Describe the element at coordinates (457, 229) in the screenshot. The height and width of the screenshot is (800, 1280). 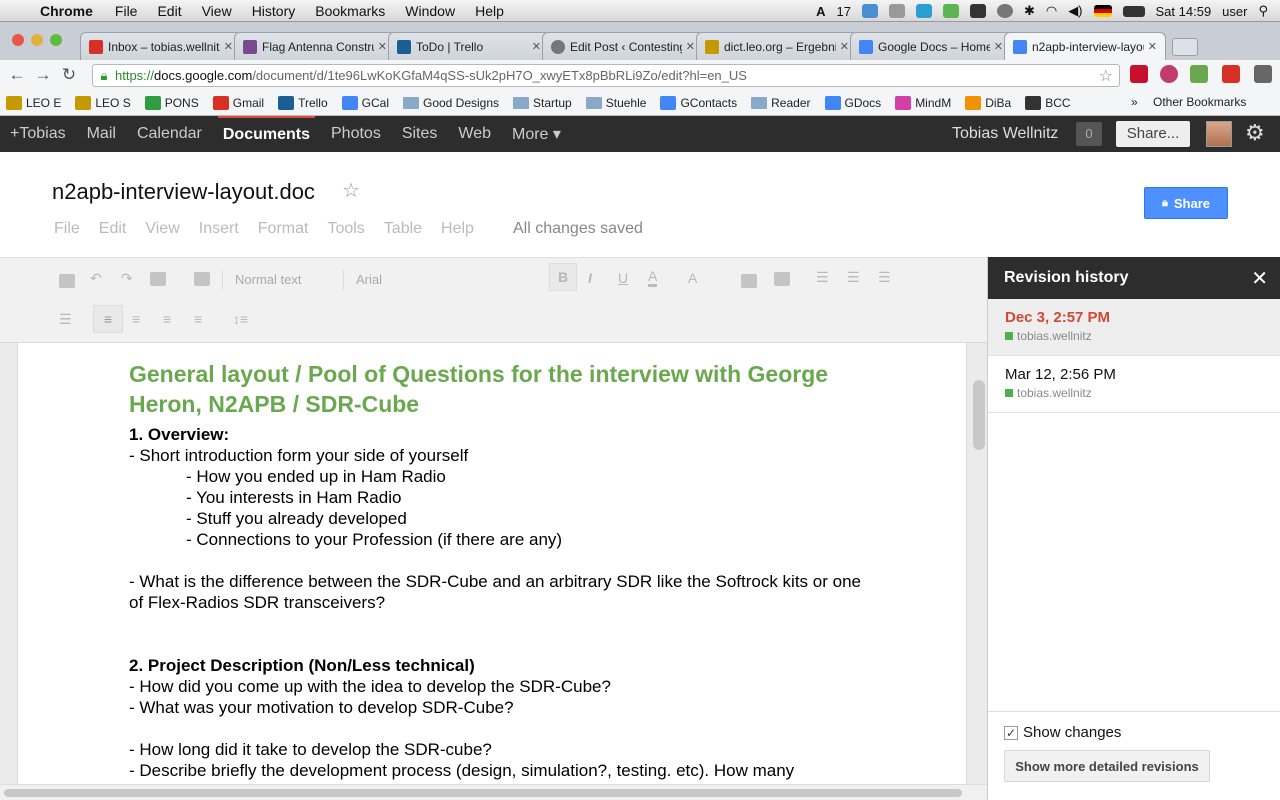
I see `doc-menu-help: Help` at that location.